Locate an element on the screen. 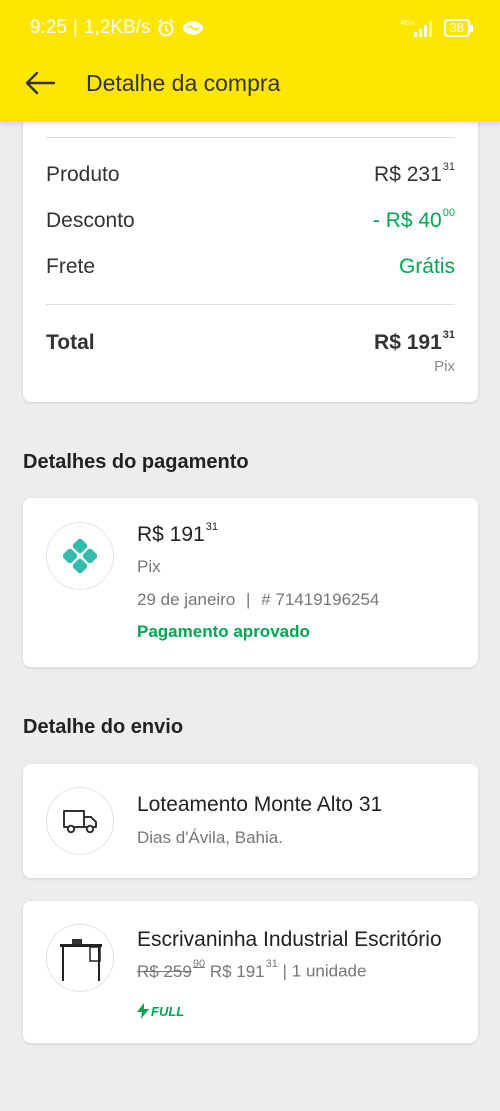 The height and width of the screenshot is (1111, 500). total-value: R$ 19131 is located at coordinates (414, 341).